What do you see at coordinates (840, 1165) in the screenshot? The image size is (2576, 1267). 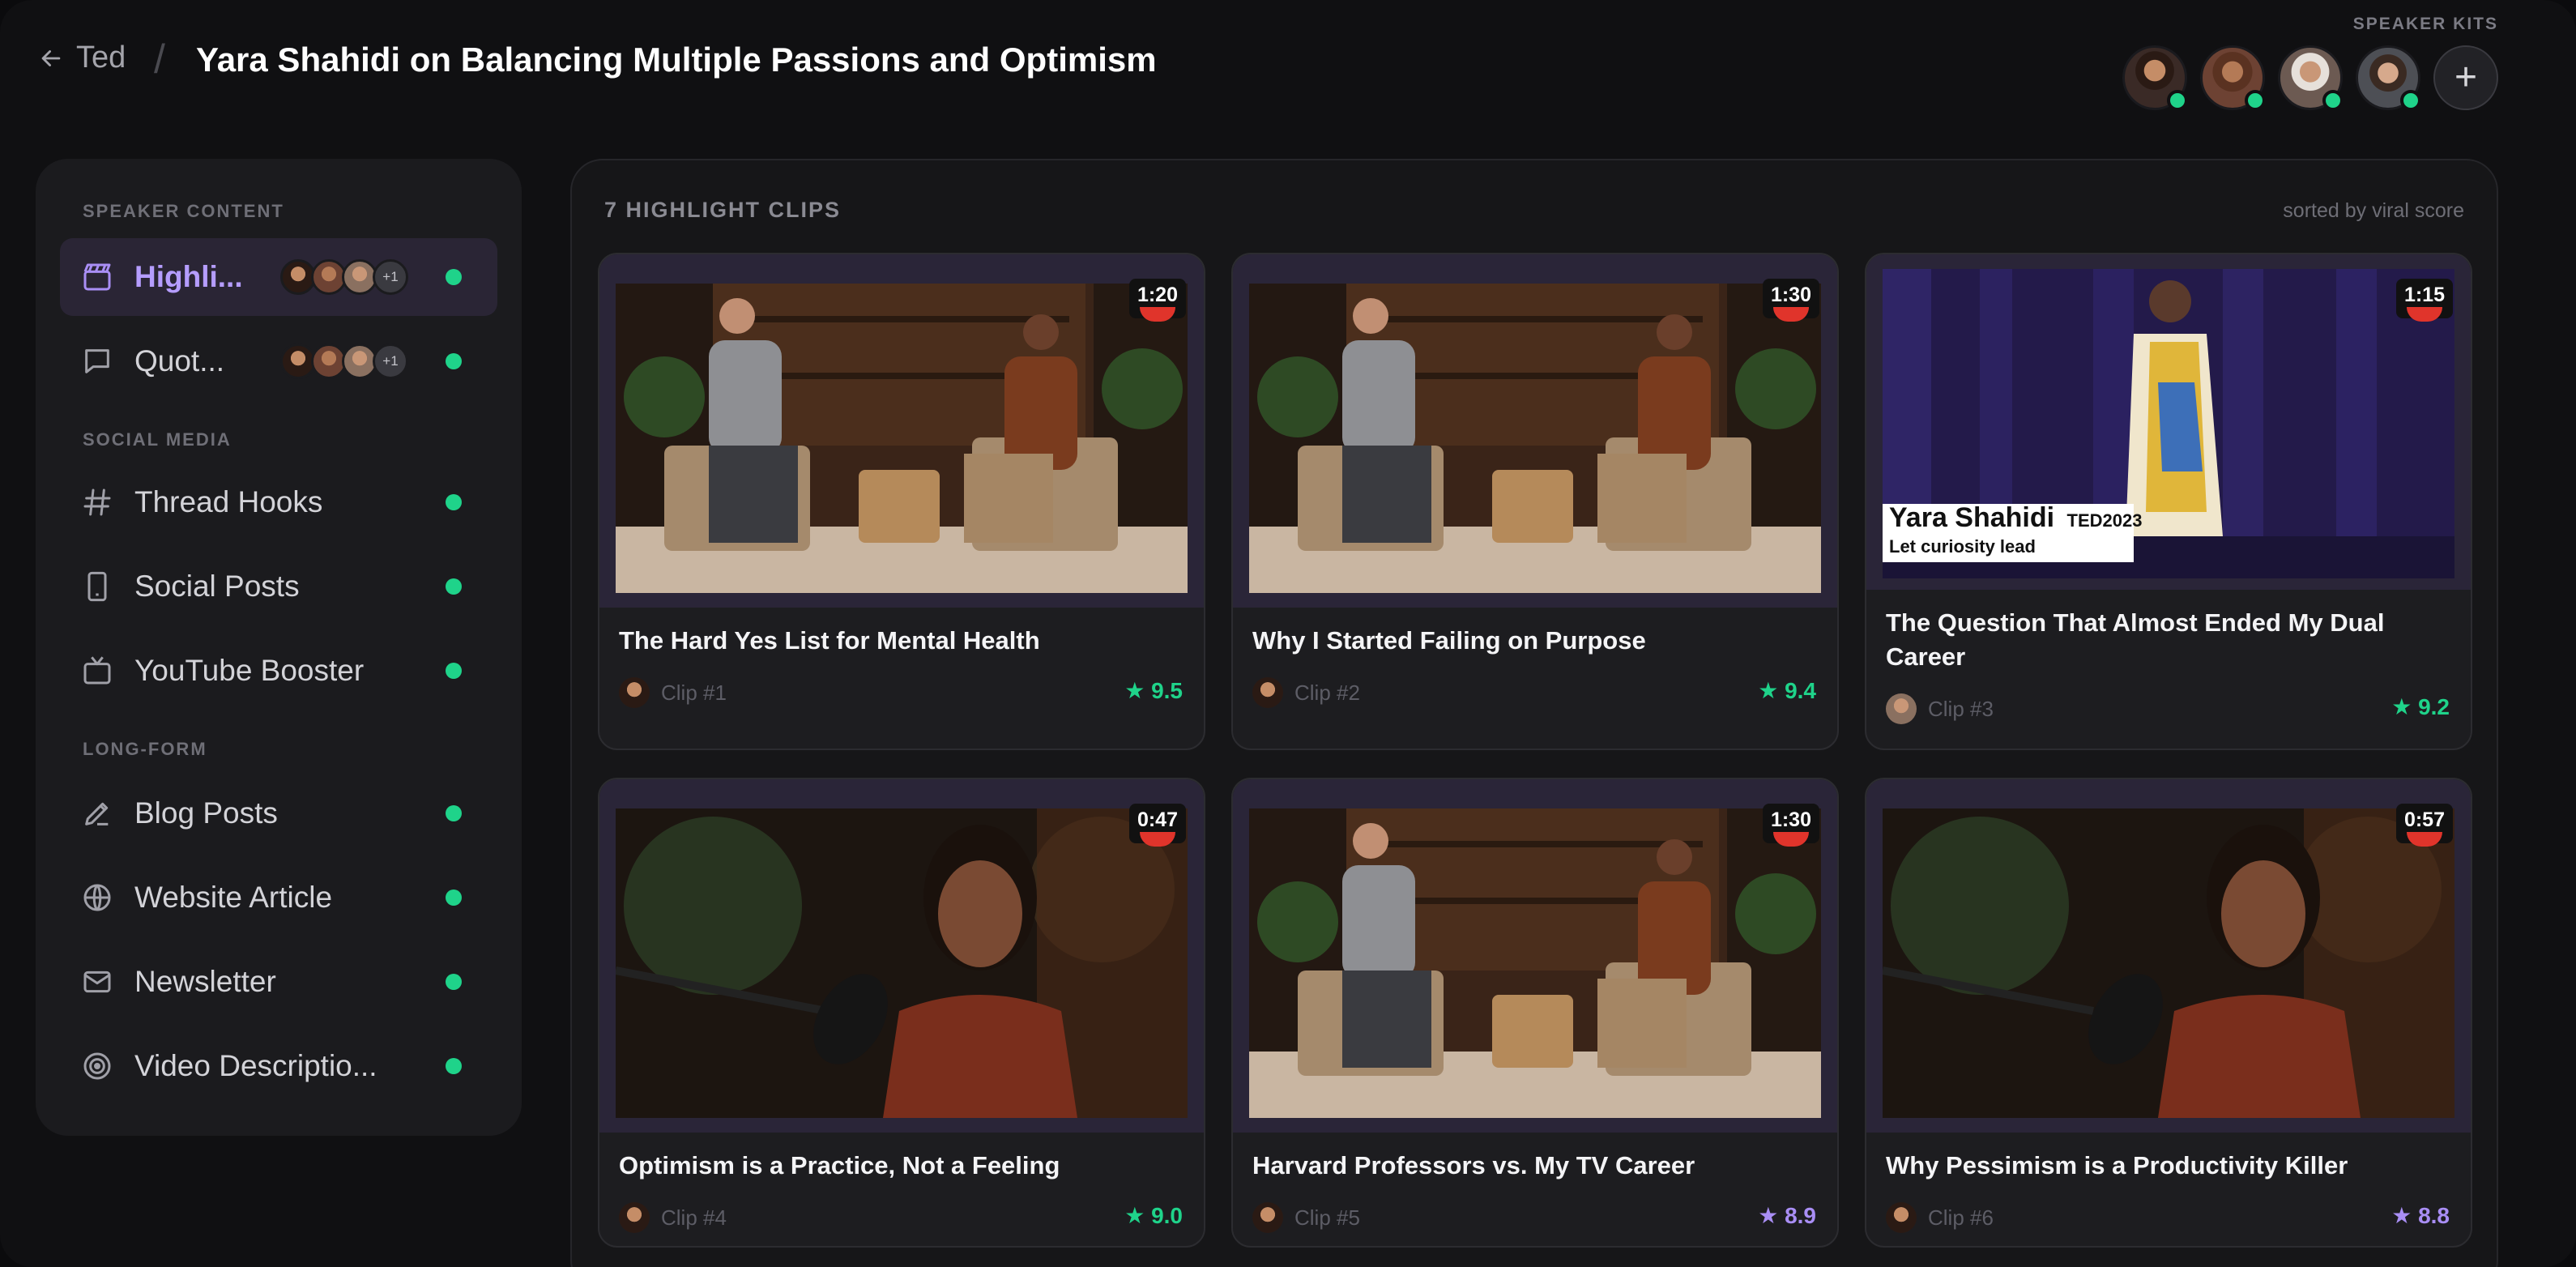 I see `clip-title: Optimism is a Practice, Not a Feeling` at bounding box center [840, 1165].